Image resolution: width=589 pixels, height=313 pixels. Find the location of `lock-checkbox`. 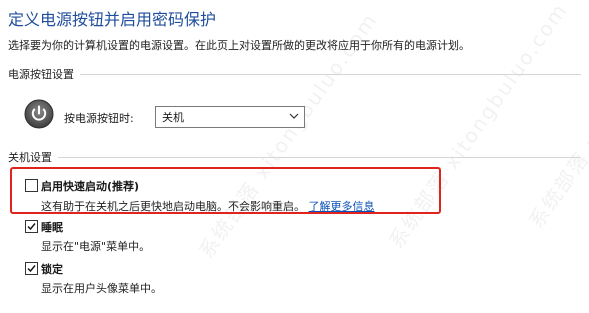

lock-checkbox is located at coordinates (31, 268).